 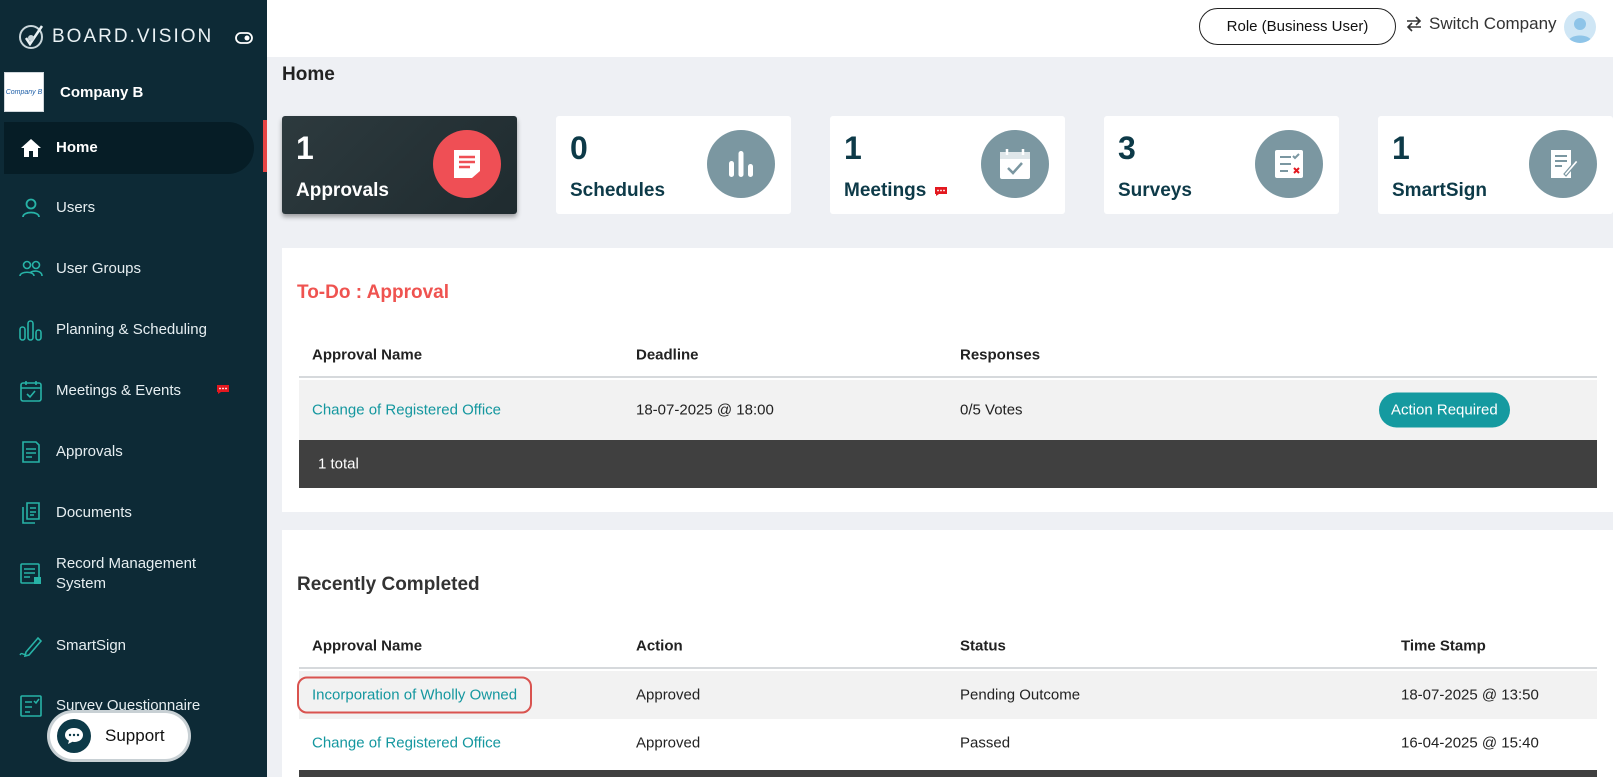 What do you see at coordinates (91, 645) in the screenshot?
I see `sidebar-item-label: SmartSign` at bounding box center [91, 645].